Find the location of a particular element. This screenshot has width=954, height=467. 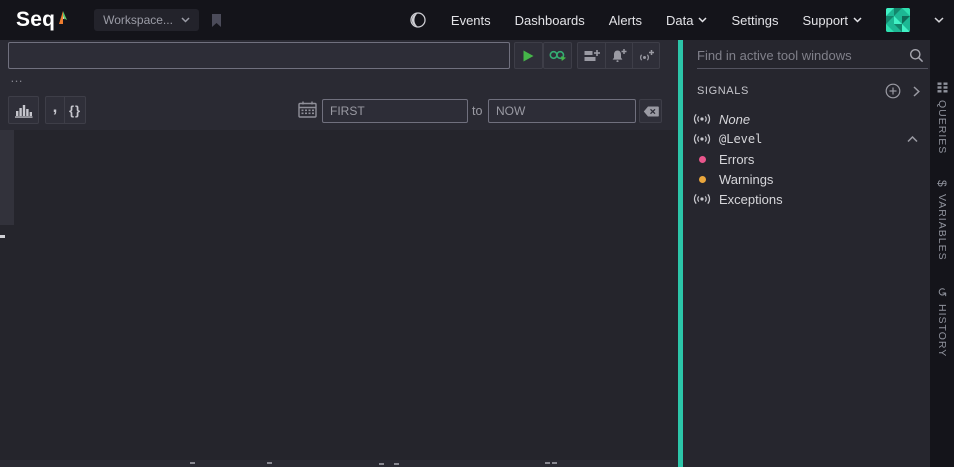

add-to-dashboard-button is located at coordinates (591, 55).